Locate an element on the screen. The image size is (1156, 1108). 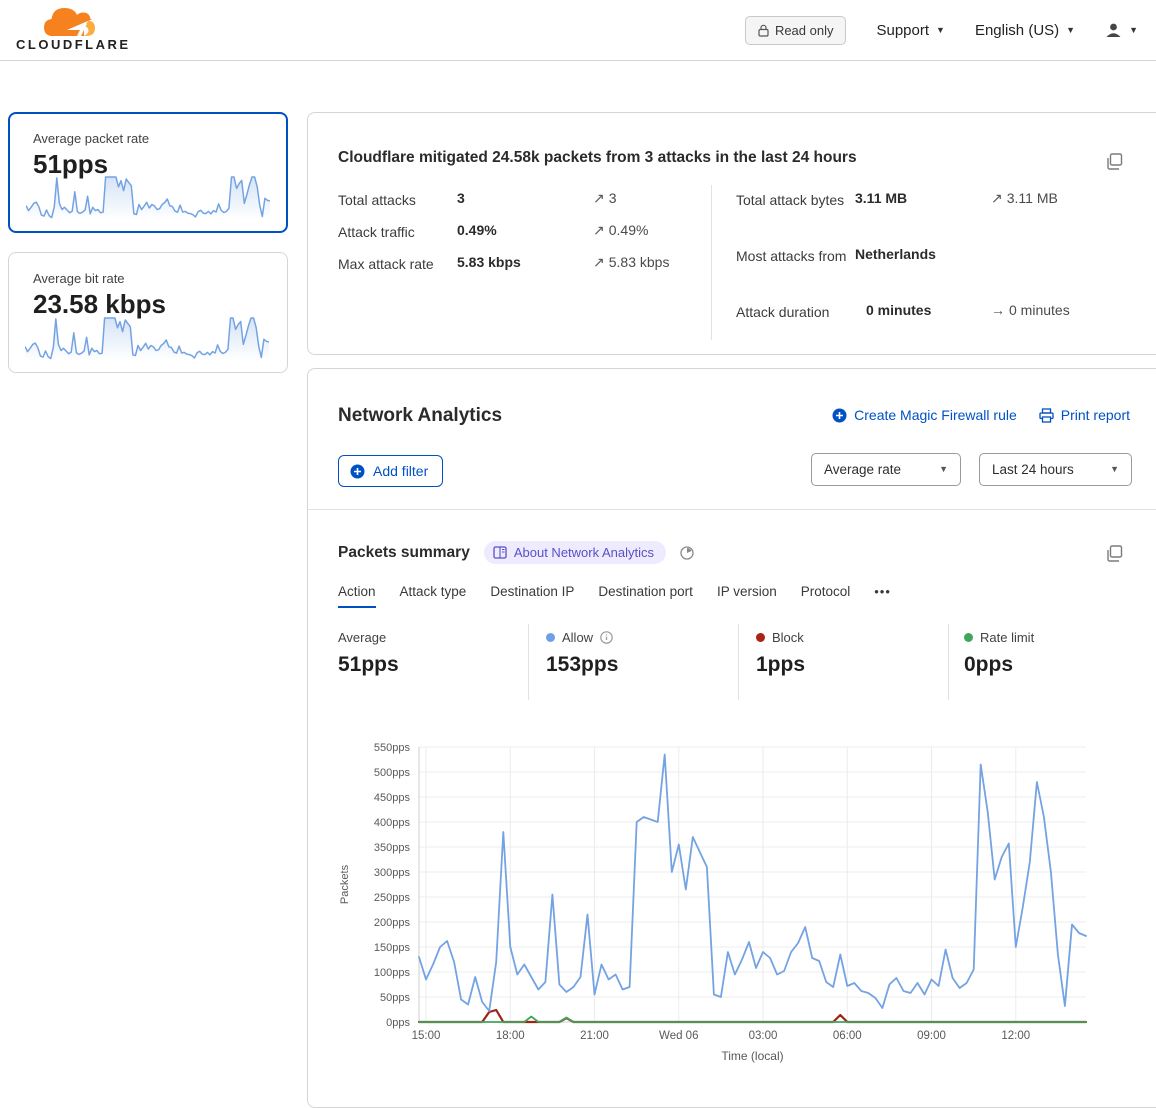
time-range-select: Last 24 hours ▼ is located at coordinates (1055, 469).